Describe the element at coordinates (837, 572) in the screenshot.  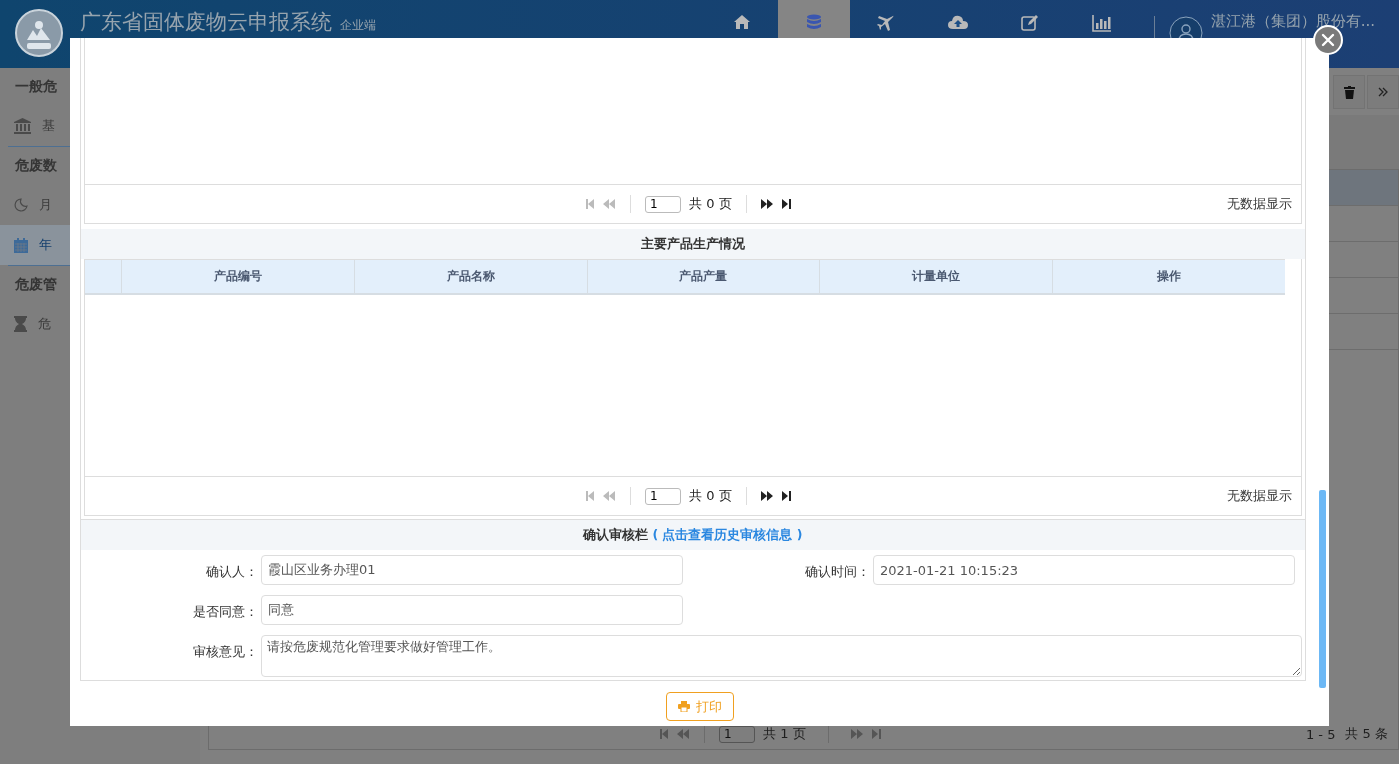
I see `field-label: 确认时间：` at that location.